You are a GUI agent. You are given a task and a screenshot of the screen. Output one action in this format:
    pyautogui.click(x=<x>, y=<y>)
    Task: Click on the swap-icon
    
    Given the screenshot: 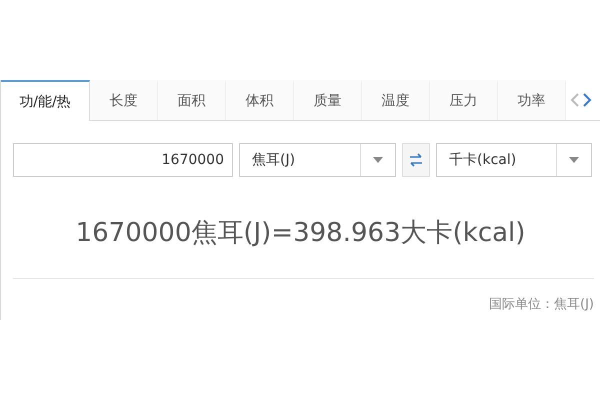 What is the action you would take?
    pyautogui.click(x=416, y=160)
    